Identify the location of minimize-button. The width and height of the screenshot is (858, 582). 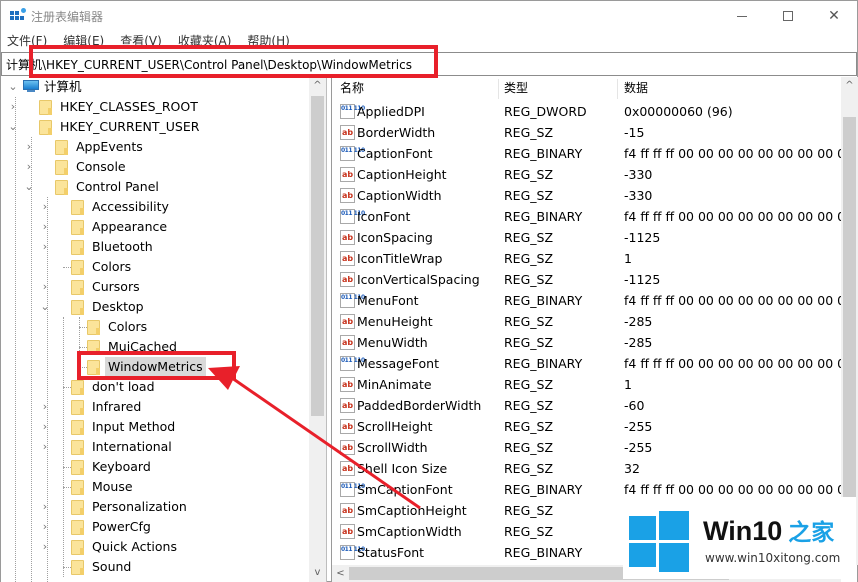
(742, 16).